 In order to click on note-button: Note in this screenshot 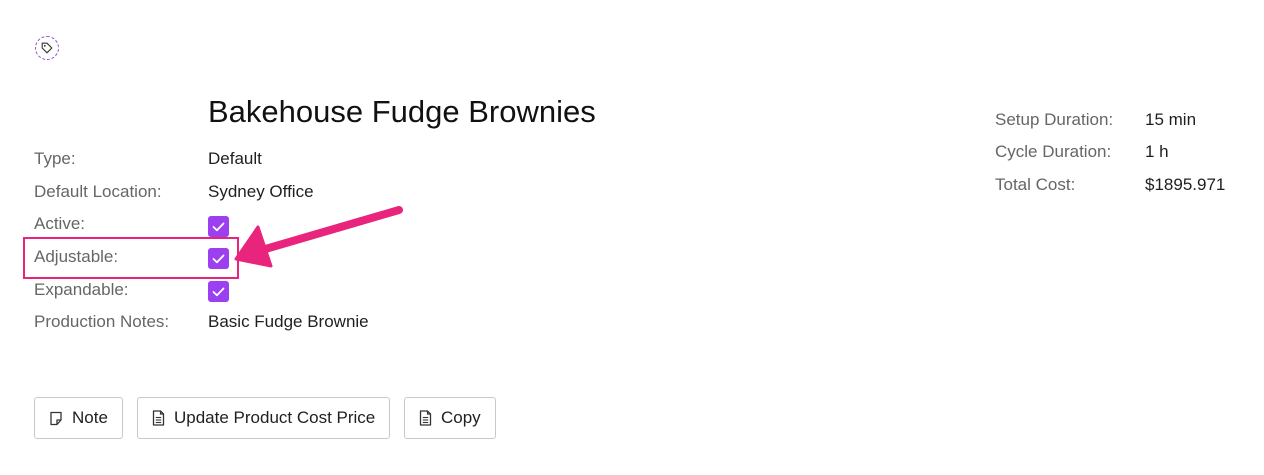, I will do `click(78, 418)`.